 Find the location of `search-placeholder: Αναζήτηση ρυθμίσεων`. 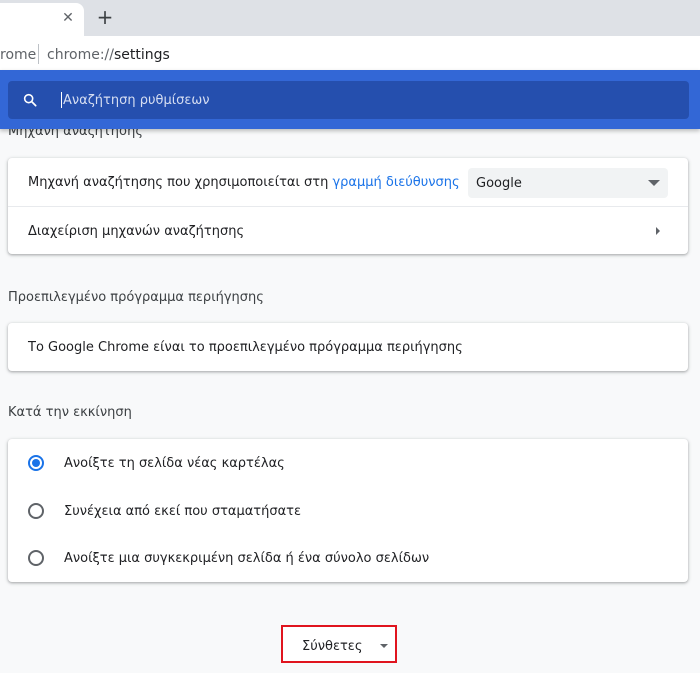

search-placeholder: Αναζήτηση ρυθμίσεων is located at coordinates (136, 100).